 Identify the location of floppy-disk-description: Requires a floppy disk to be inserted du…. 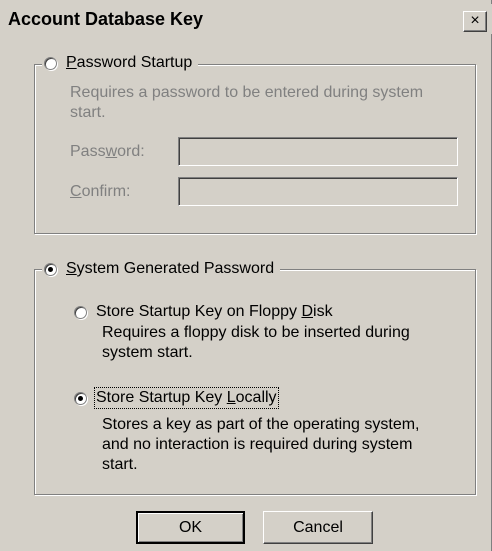
(256, 342).